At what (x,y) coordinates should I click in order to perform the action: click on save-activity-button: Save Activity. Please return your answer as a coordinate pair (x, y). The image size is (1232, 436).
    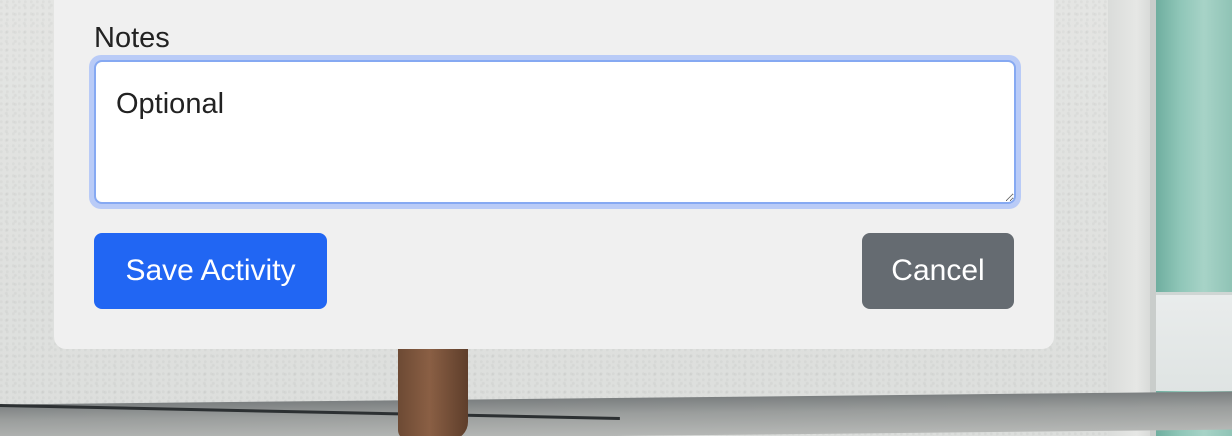
    Looking at the image, I should click on (210, 271).